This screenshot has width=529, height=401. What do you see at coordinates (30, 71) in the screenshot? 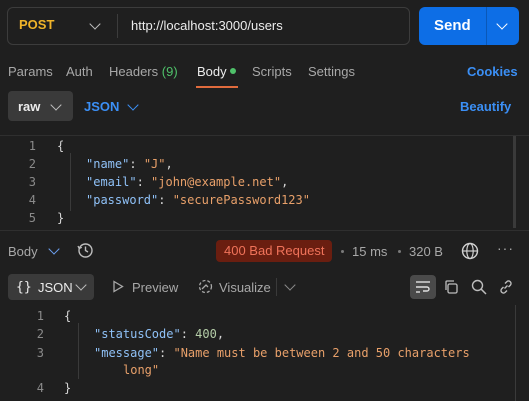
I see `tab-params: Params` at bounding box center [30, 71].